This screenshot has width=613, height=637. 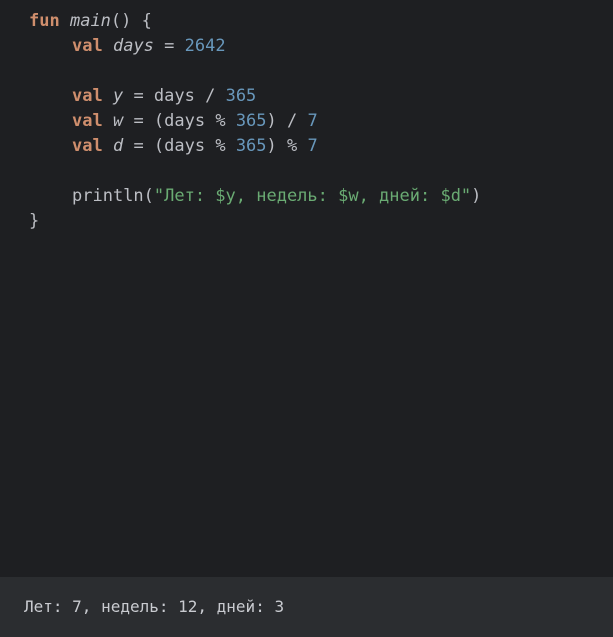 What do you see at coordinates (44, 21) in the screenshot?
I see `keyword-fun: fun` at bounding box center [44, 21].